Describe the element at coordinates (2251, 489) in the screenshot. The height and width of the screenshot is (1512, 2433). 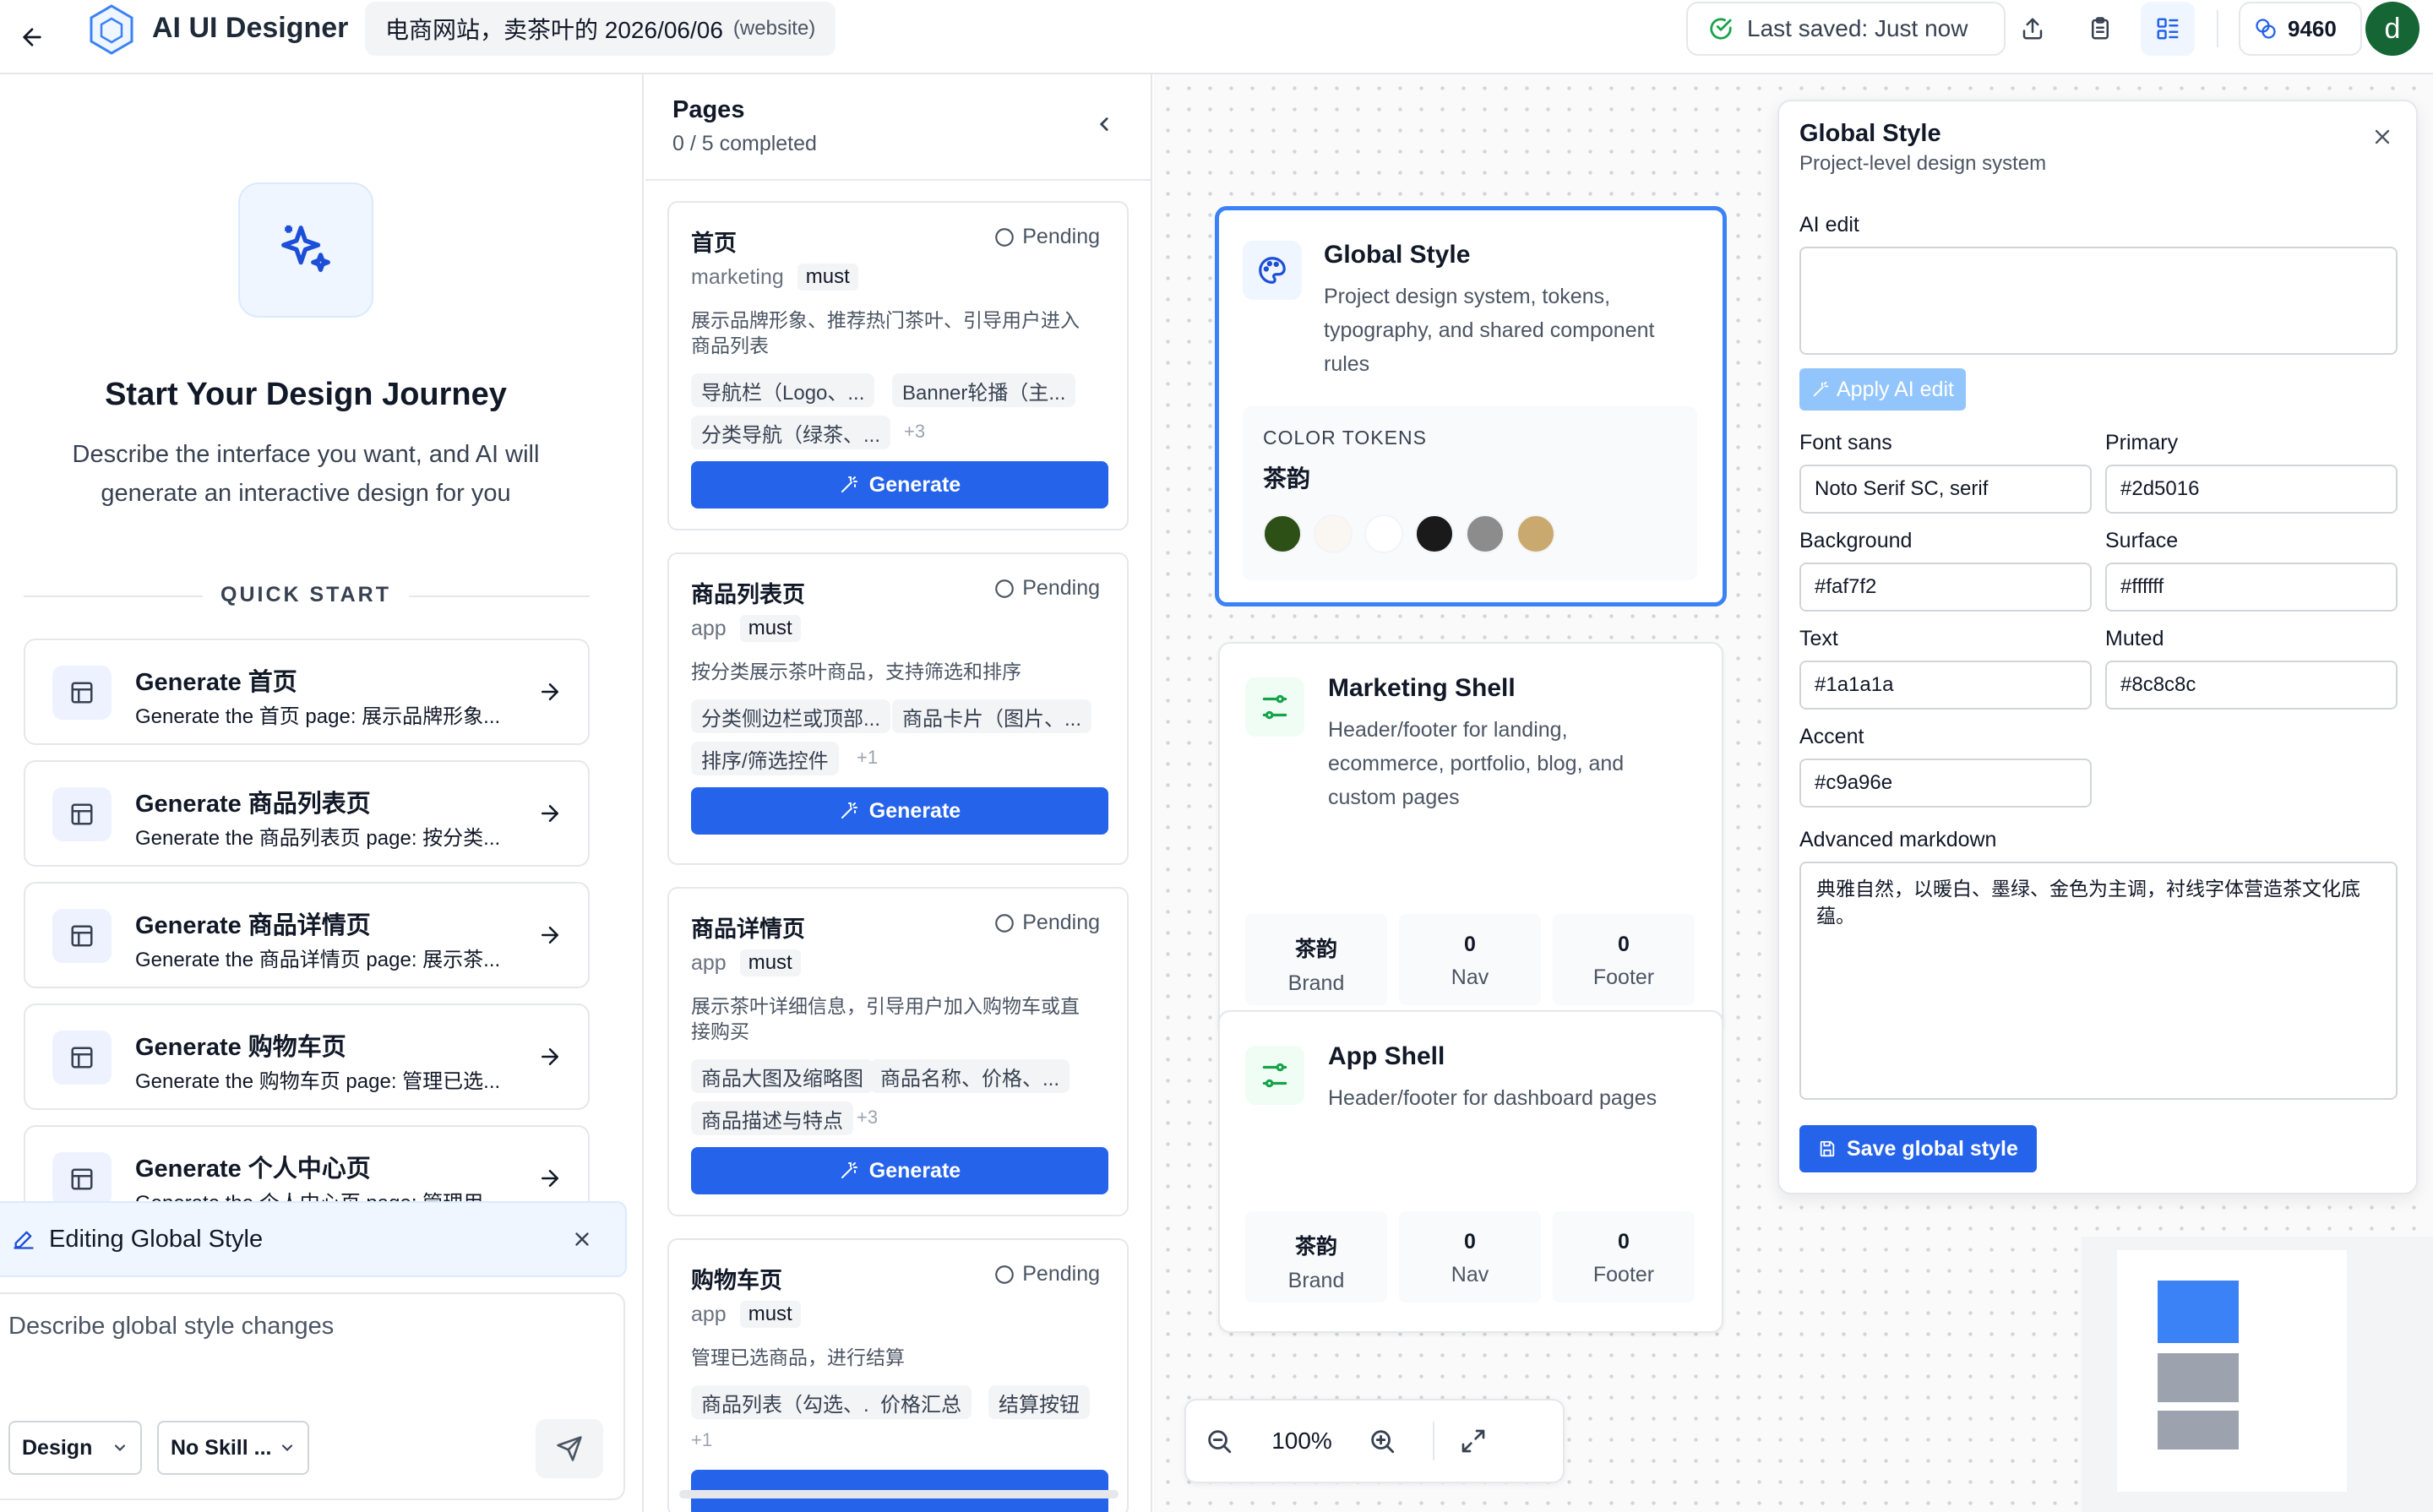
I see `primary-color-field: #2d5016` at that location.